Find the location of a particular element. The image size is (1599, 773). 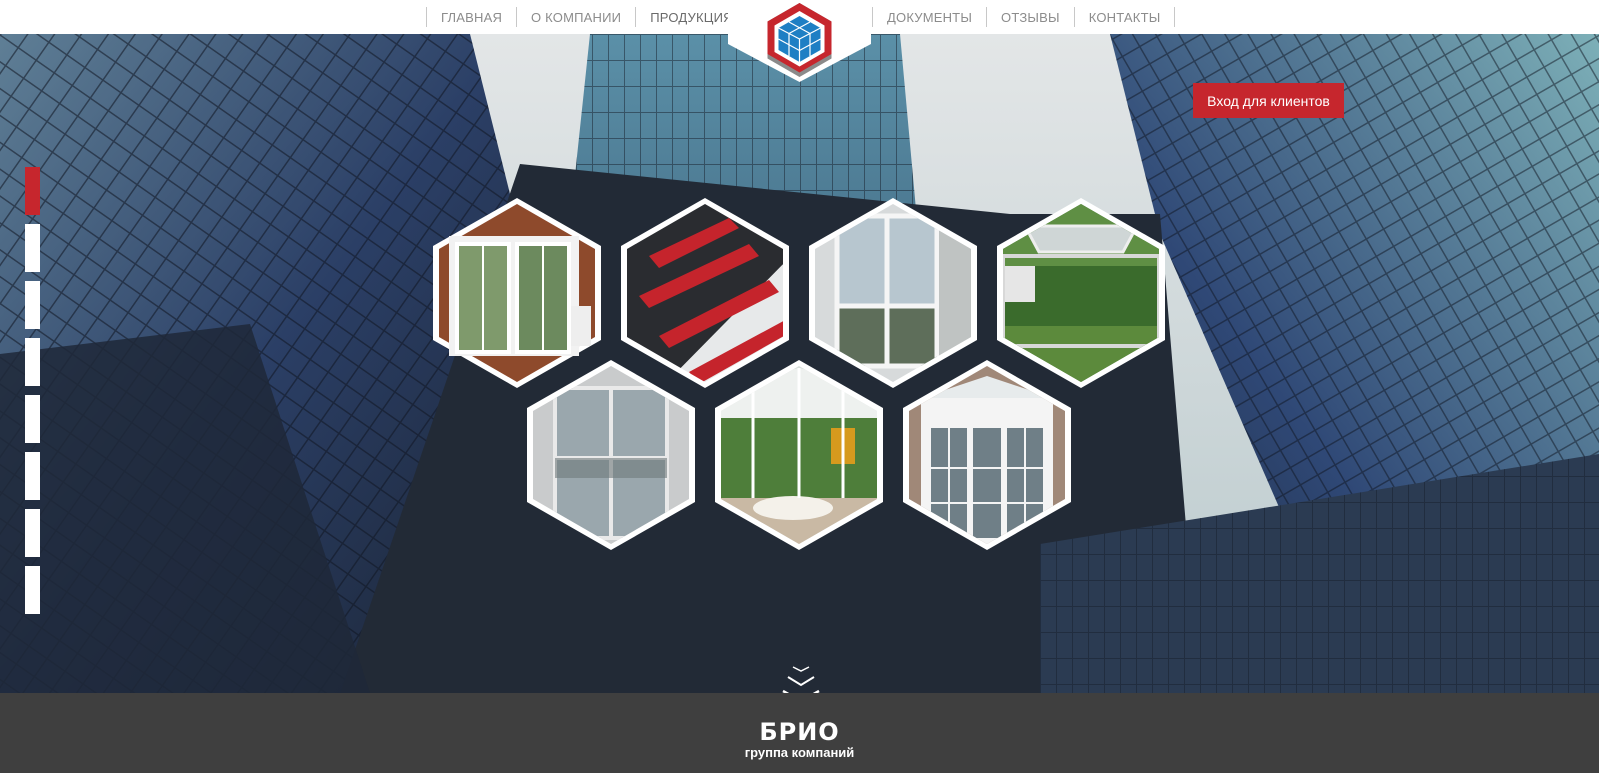

nav-left: ГЛАВНАЯ О КОМПАНИИ ПРОДУКЦИЯ is located at coordinates (587, 17).